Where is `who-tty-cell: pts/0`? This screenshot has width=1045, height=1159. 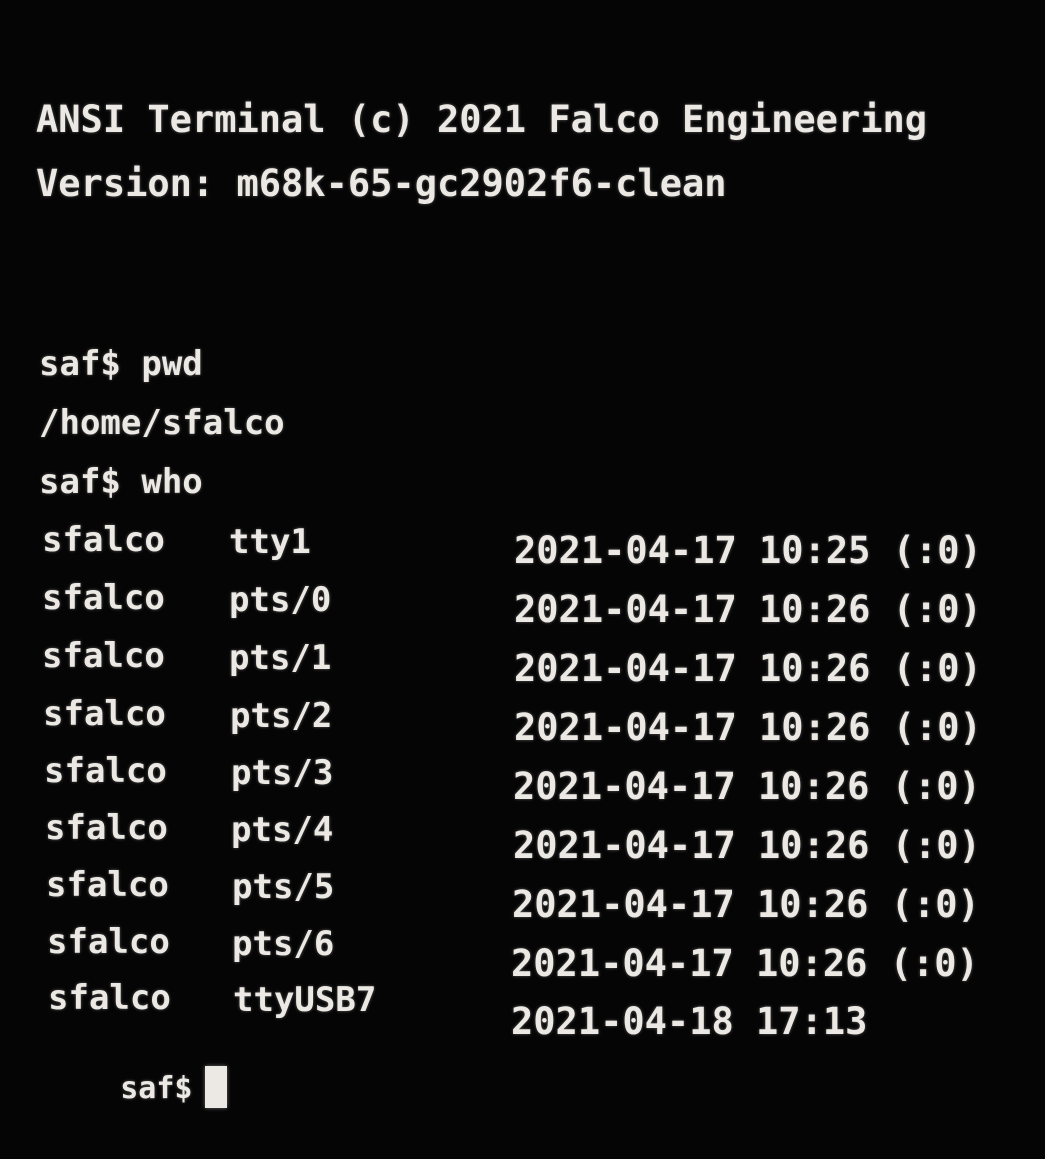 who-tty-cell: pts/0 is located at coordinates (280, 600).